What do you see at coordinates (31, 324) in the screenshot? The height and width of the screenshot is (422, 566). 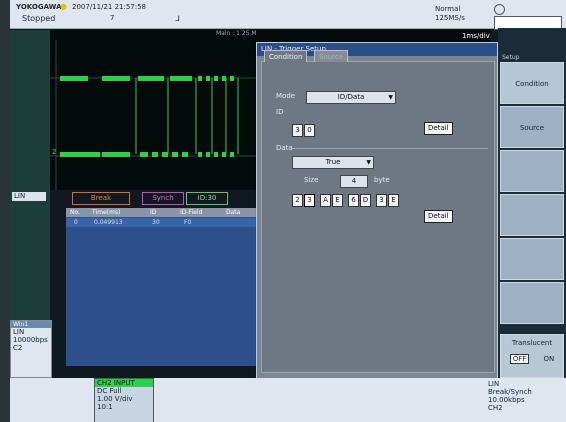 I see `win1-title: Win1` at bounding box center [31, 324].